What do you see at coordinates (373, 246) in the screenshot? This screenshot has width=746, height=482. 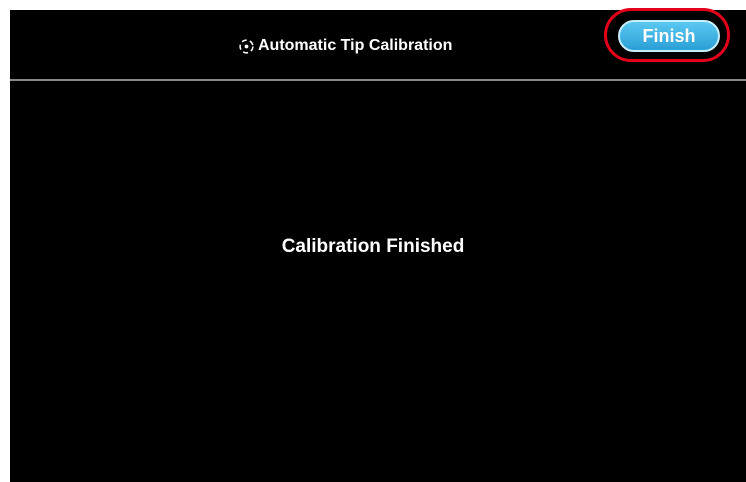 I see `status-message: Calibration Finished` at bounding box center [373, 246].